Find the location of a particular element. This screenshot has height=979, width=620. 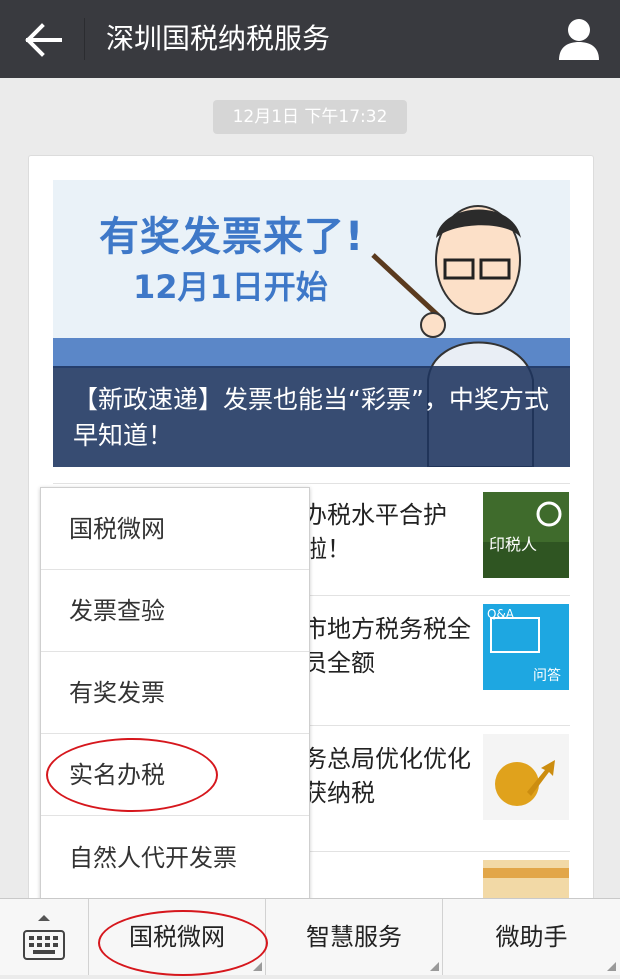

article-thumbnail: 印税人 is located at coordinates (526, 535).